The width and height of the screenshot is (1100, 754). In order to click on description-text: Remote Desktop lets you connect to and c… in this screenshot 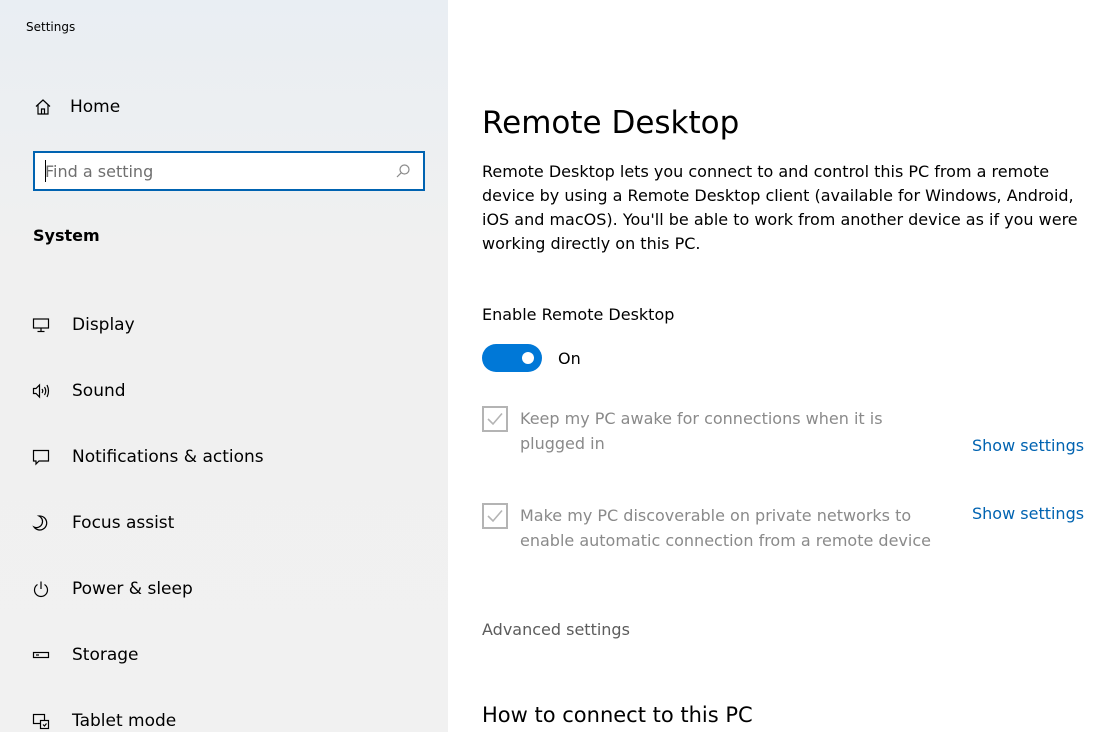, I will do `click(780, 207)`.